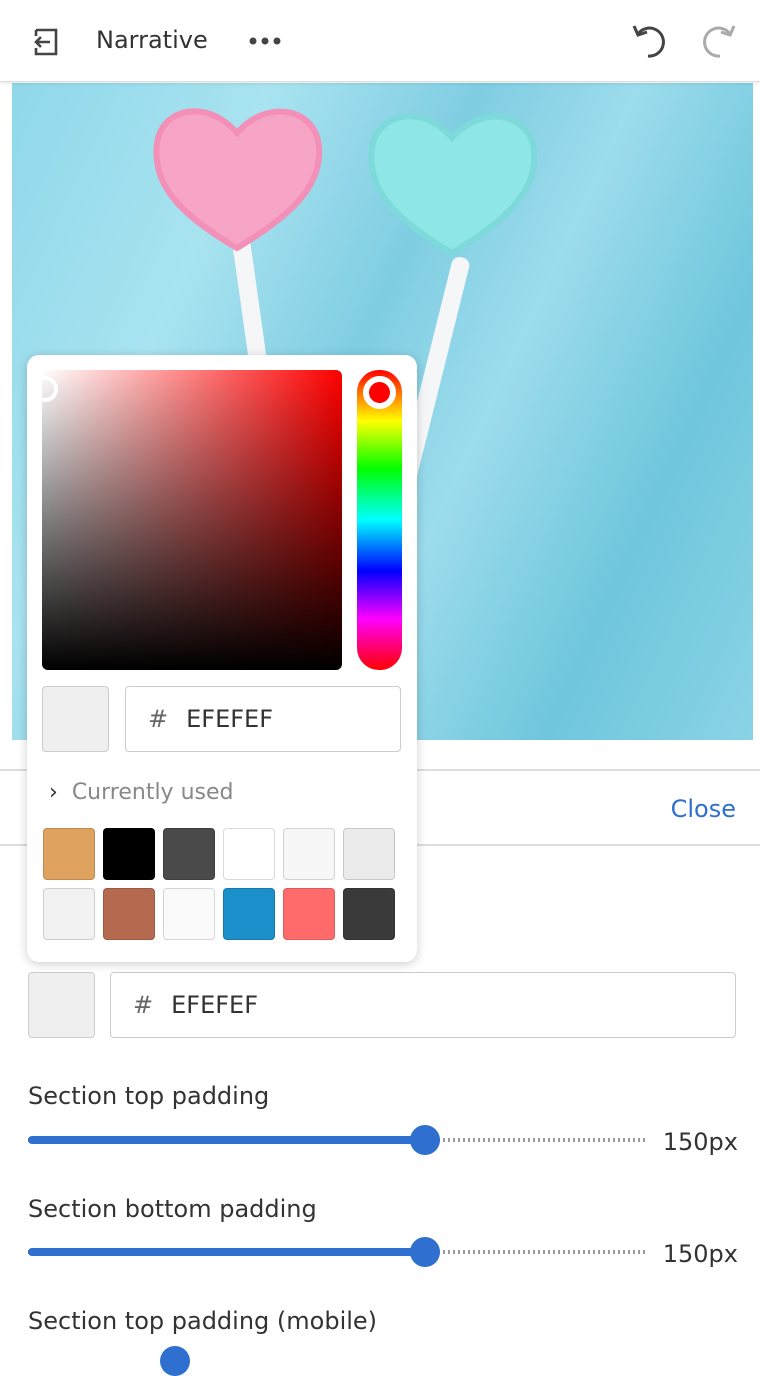 Image resolution: width=760 pixels, height=1376 pixels. I want to click on top-padding-slider, so click(338, 1140).